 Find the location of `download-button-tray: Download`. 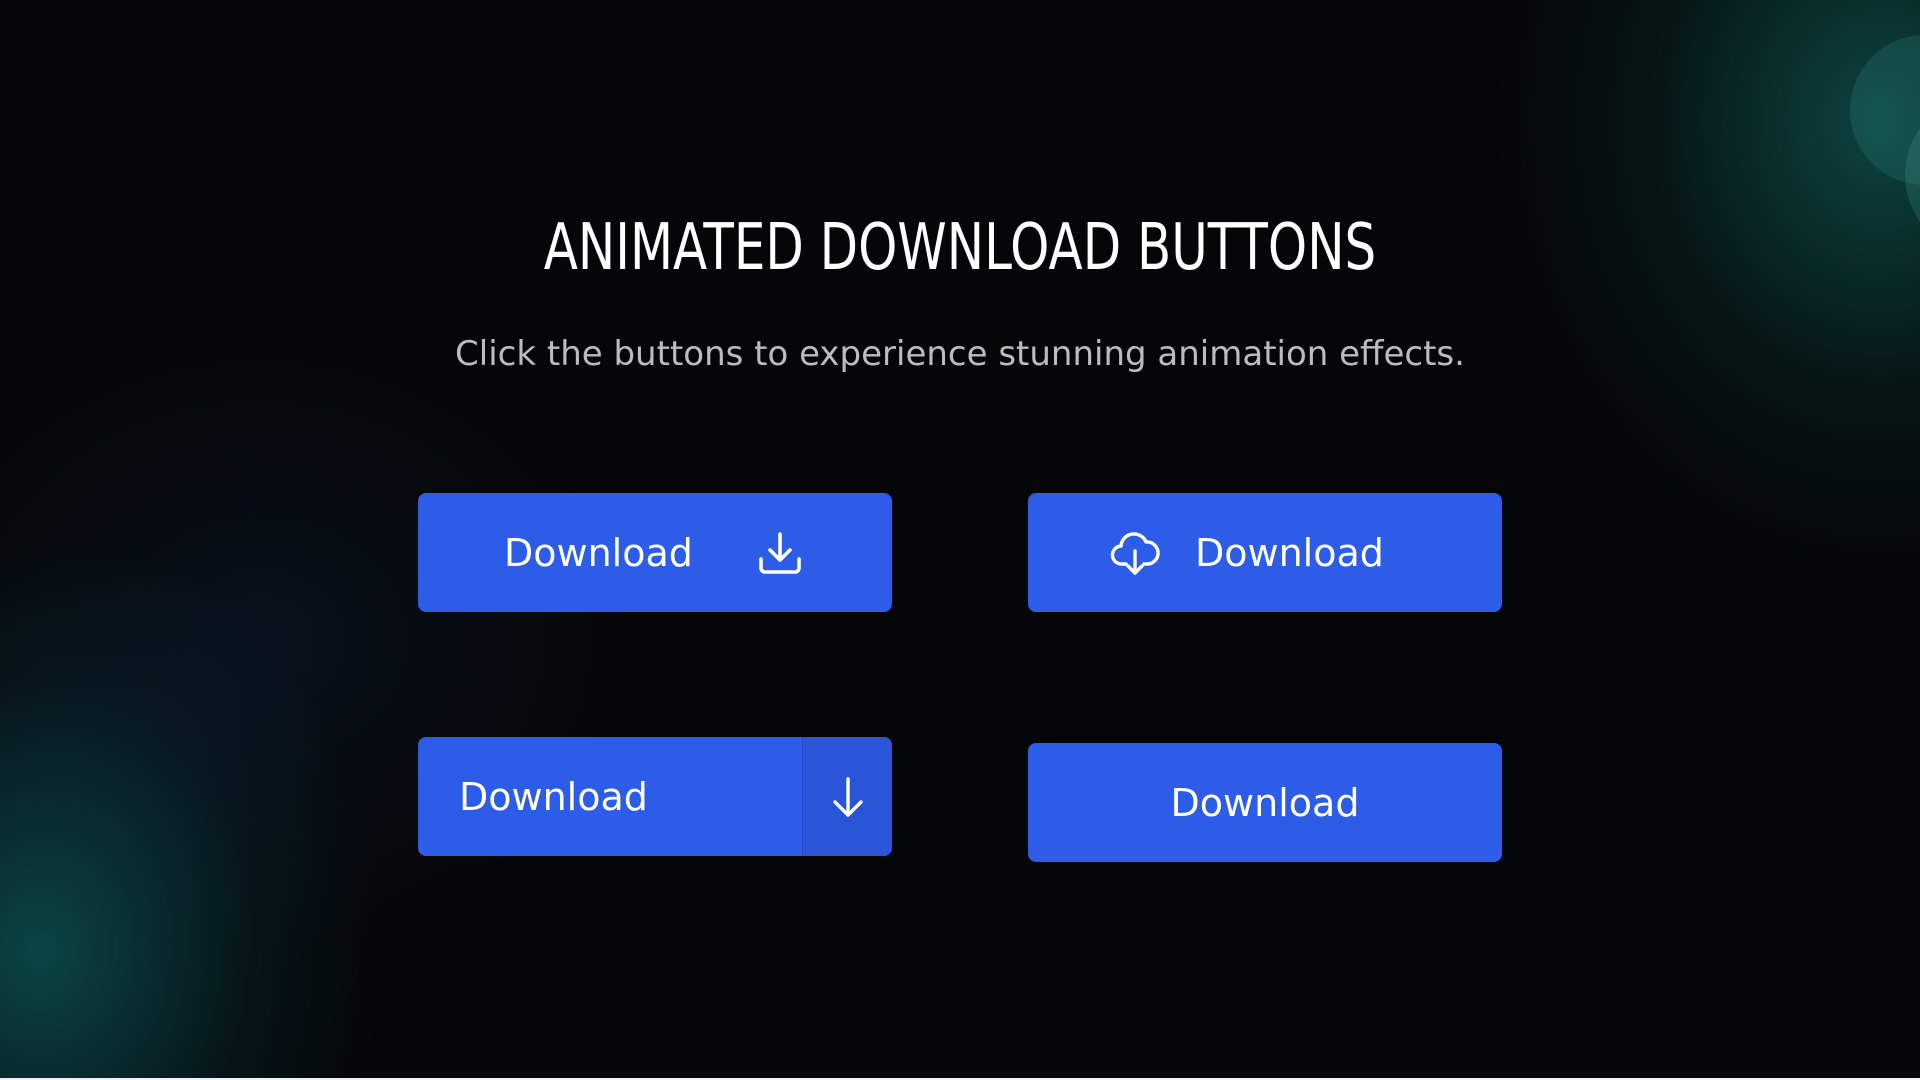

download-button-tray: Download is located at coordinates (655, 552).